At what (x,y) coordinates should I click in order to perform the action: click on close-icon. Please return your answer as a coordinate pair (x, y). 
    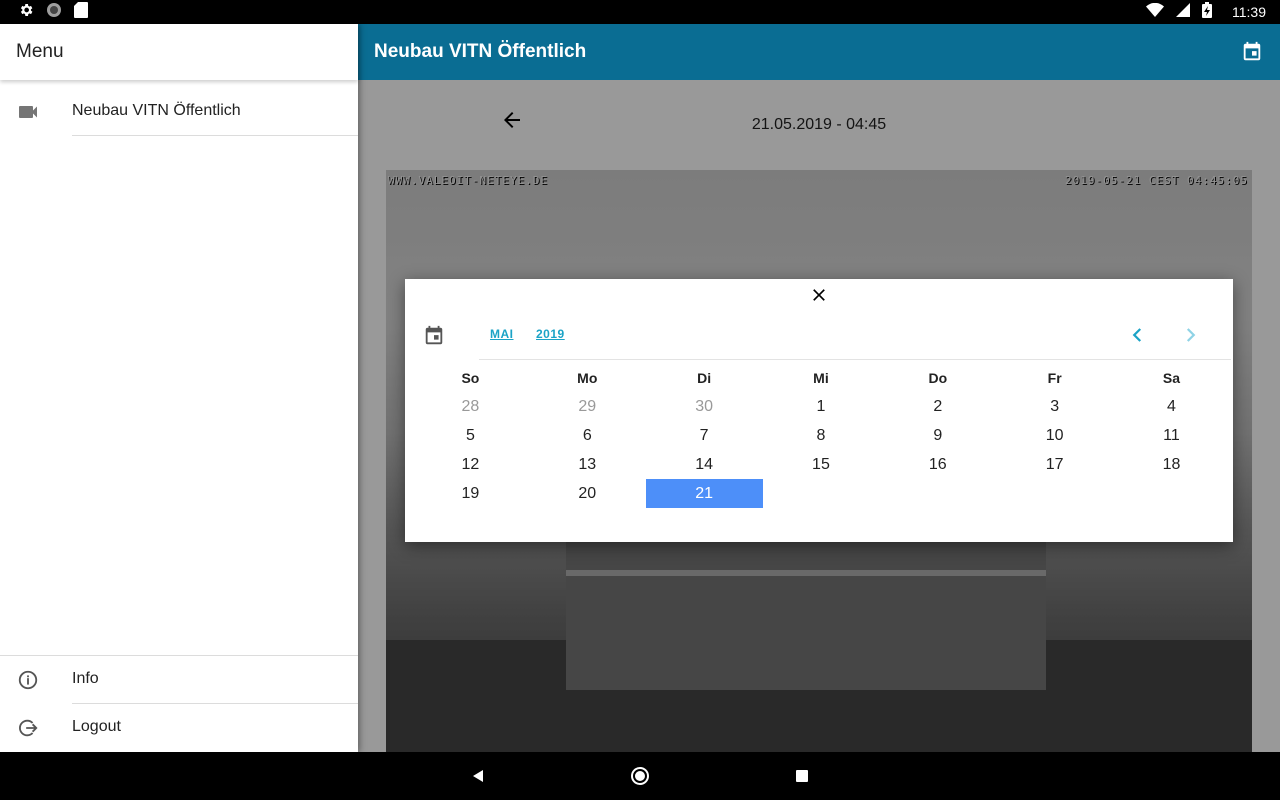
    Looking at the image, I should click on (819, 295).